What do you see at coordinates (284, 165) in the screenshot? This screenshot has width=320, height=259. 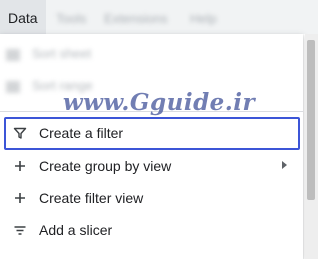 I see `submenu-arrow-icon` at bounding box center [284, 165].